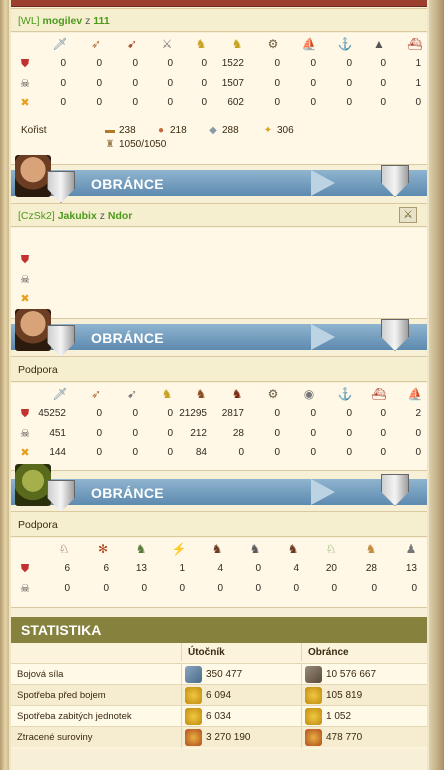 The width and height of the screenshot is (444, 770). I want to click on alliance-tag: [WL], so click(29, 21).